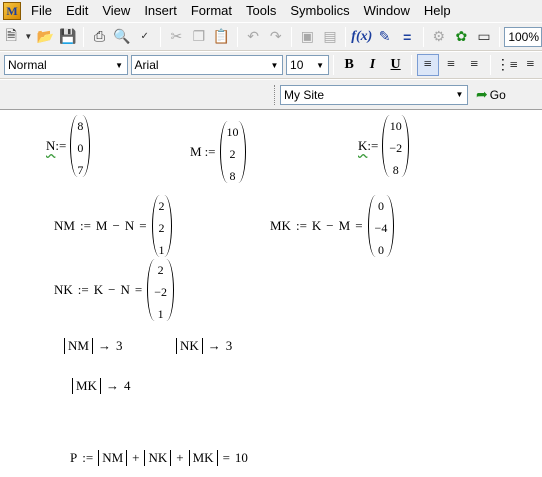 This screenshot has width=542, height=477. Describe the element at coordinates (319, 11) in the screenshot. I see `menu-symbolics: Symbolics` at that location.